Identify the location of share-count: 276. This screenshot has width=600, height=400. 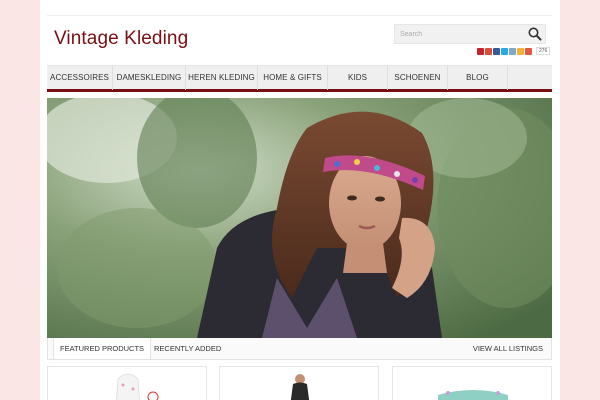
(543, 51).